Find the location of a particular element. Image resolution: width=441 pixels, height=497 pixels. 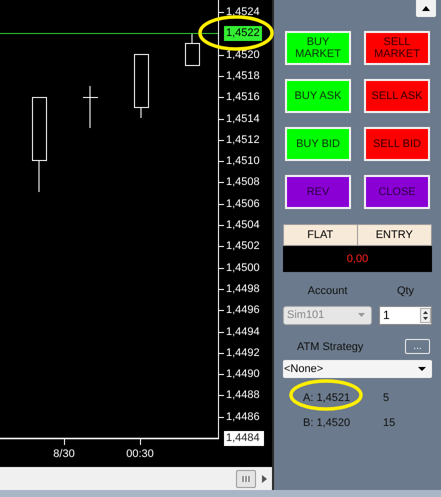

up-arrow-icon is located at coordinates (426, 8).